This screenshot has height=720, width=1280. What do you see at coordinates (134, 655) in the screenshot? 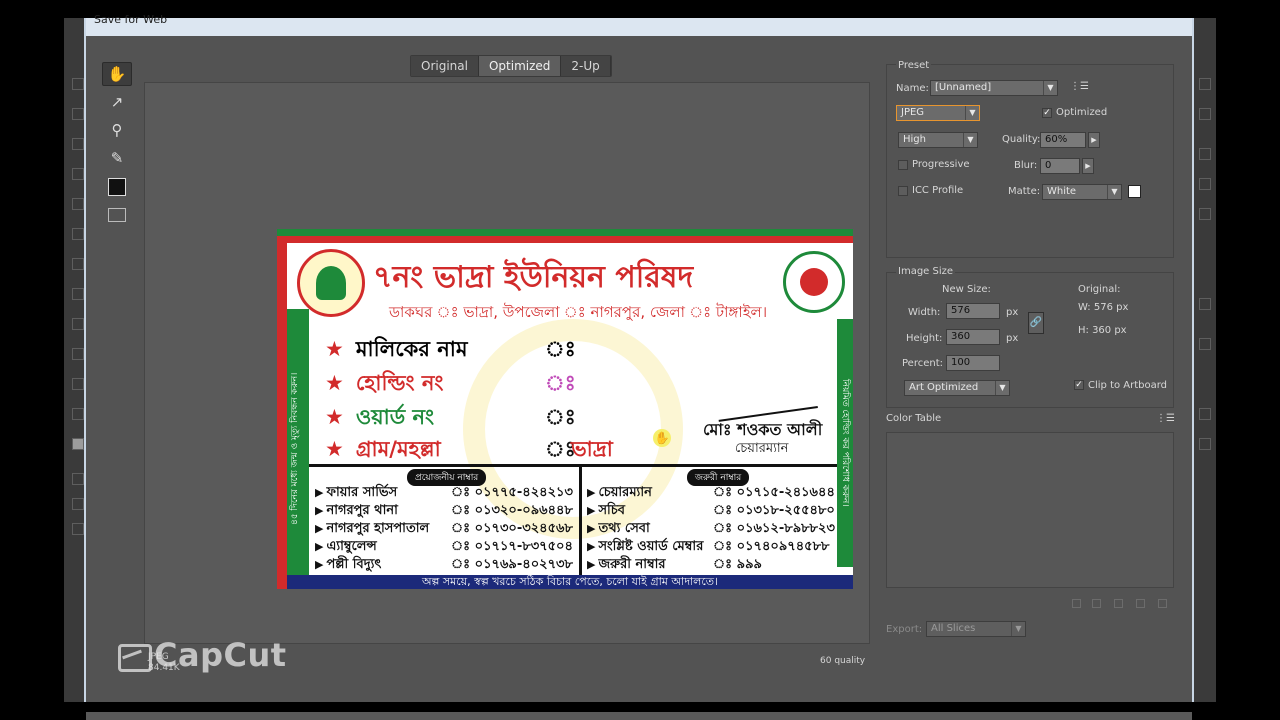
I see `capcut-logo-icon` at bounding box center [134, 655].